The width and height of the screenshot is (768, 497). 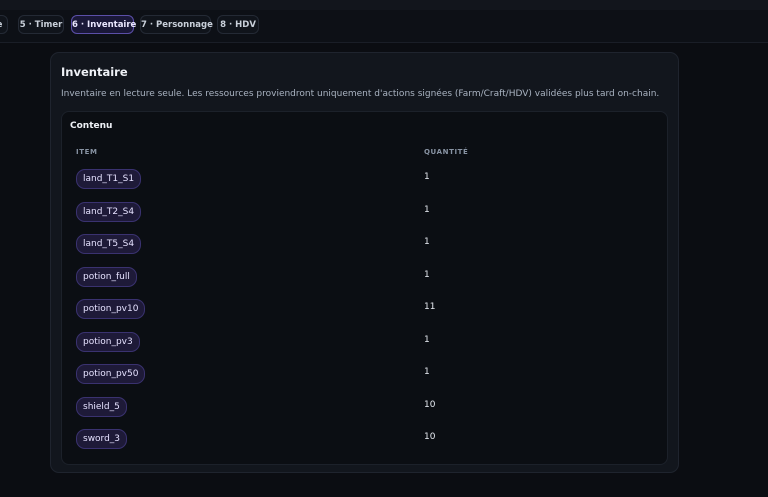 What do you see at coordinates (364, 212) in the screenshot?
I see `table-row: land_T2_S4 1` at bounding box center [364, 212].